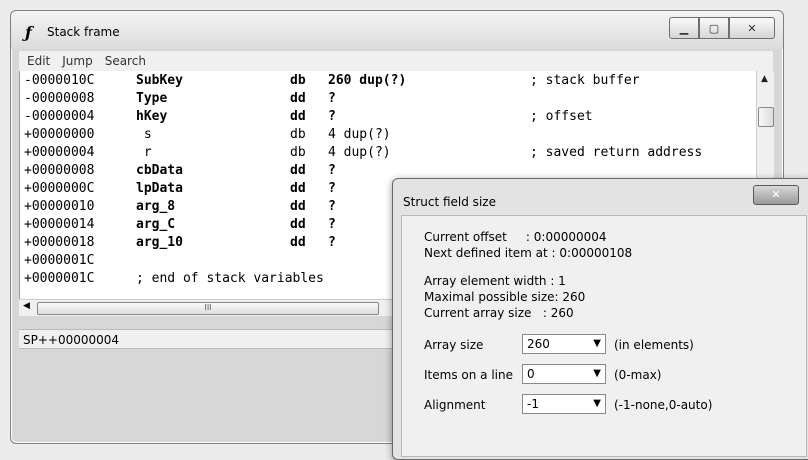  Describe the element at coordinates (455, 405) in the screenshot. I see `alignment-label: Alignment` at that location.